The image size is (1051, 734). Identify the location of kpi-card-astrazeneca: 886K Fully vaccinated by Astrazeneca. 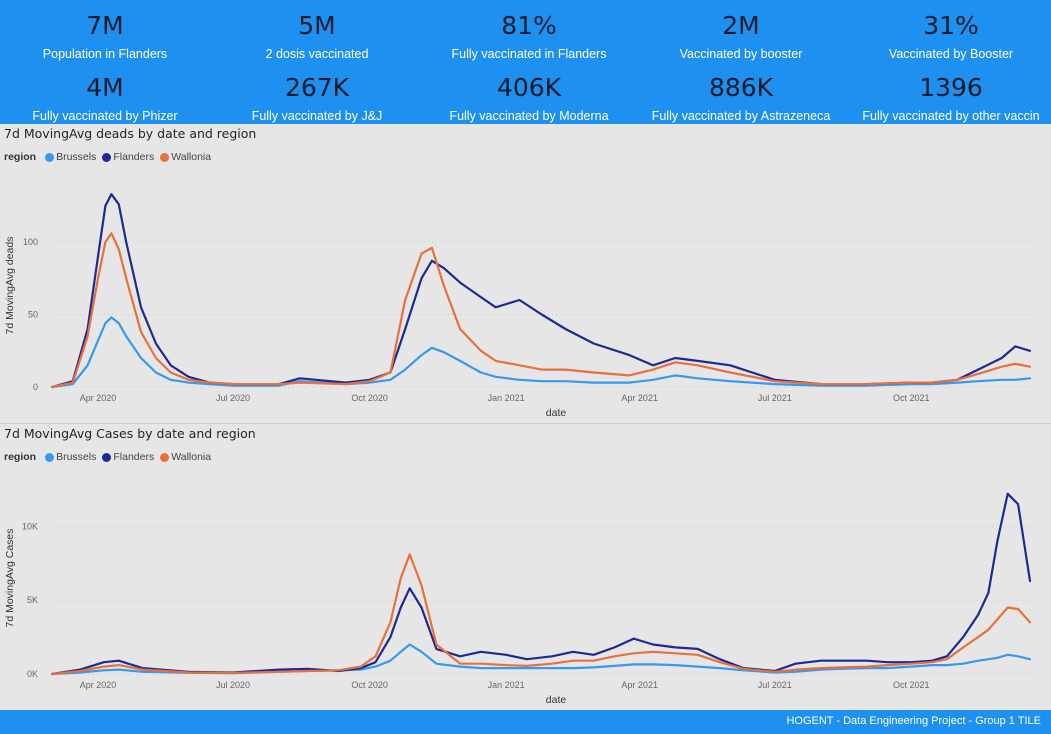
(741, 99).